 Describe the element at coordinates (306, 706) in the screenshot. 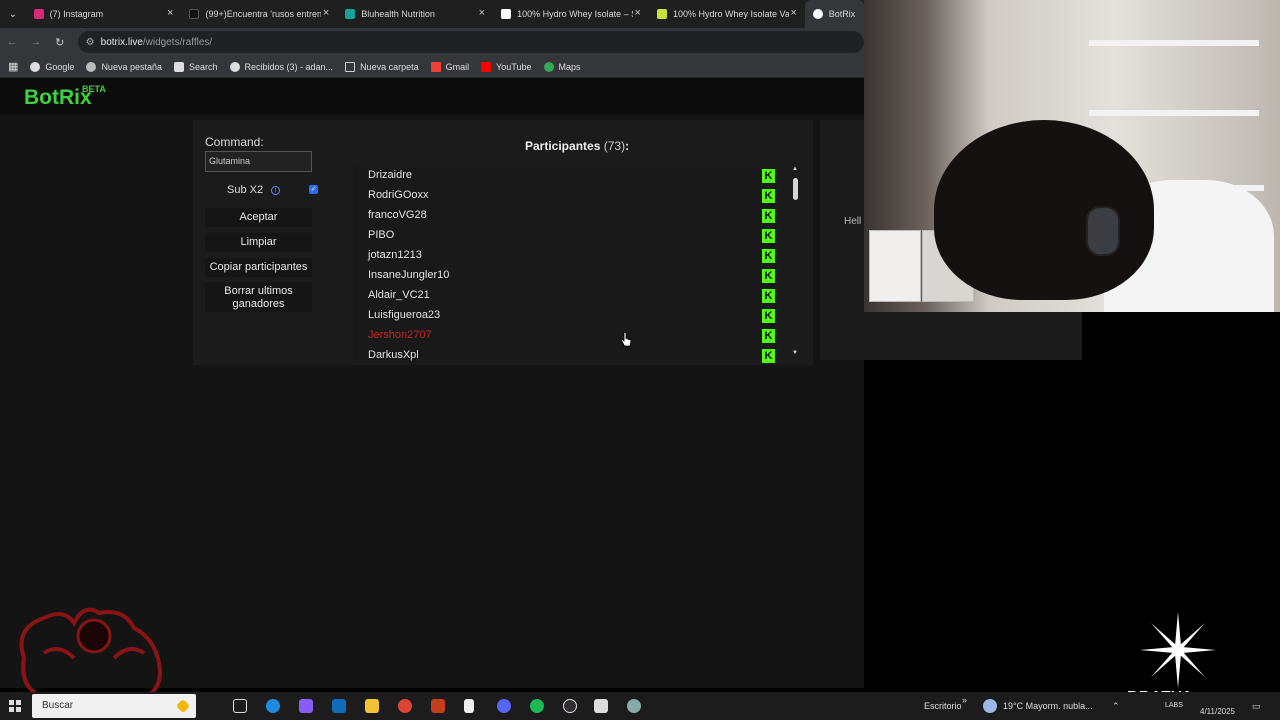

I see `copilot-icon` at that location.